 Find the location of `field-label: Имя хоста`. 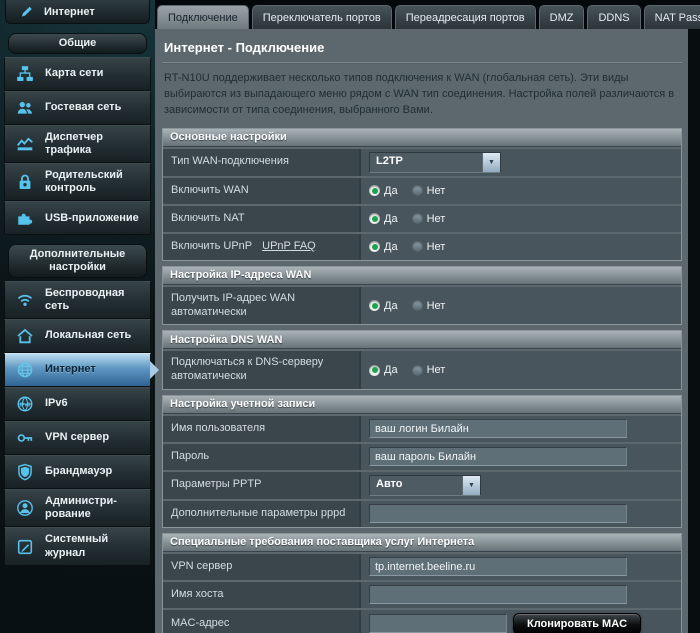

field-label: Имя хоста is located at coordinates (262, 594).